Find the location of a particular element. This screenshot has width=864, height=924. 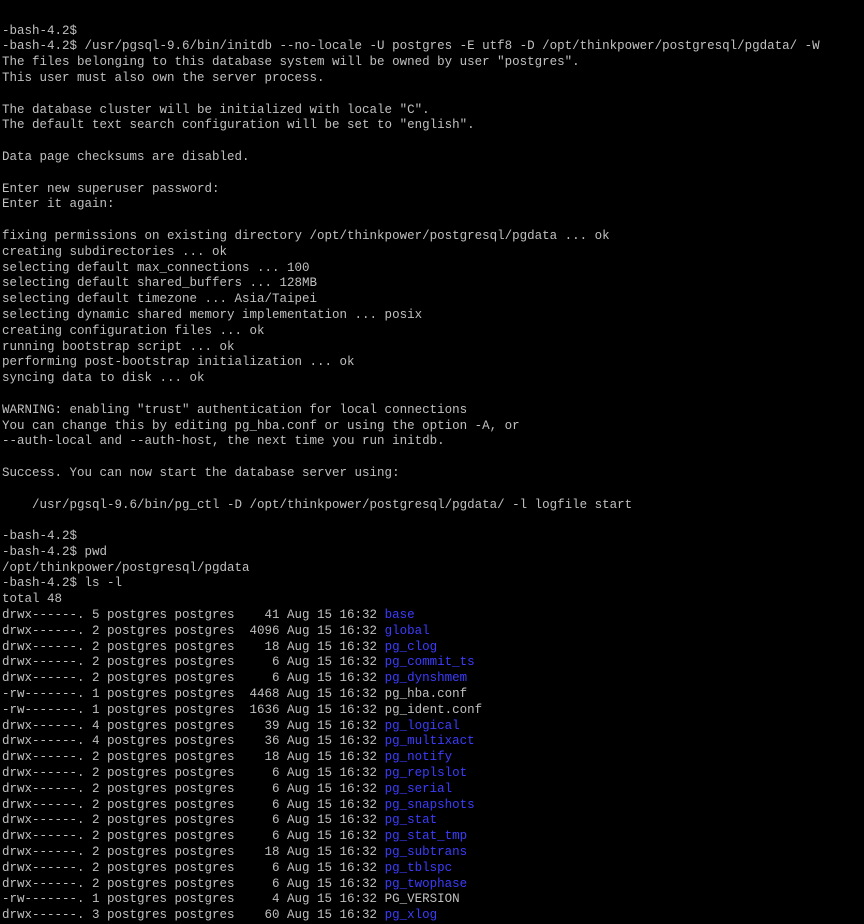

file-name: pg_ident.conf is located at coordinates (433, 709).